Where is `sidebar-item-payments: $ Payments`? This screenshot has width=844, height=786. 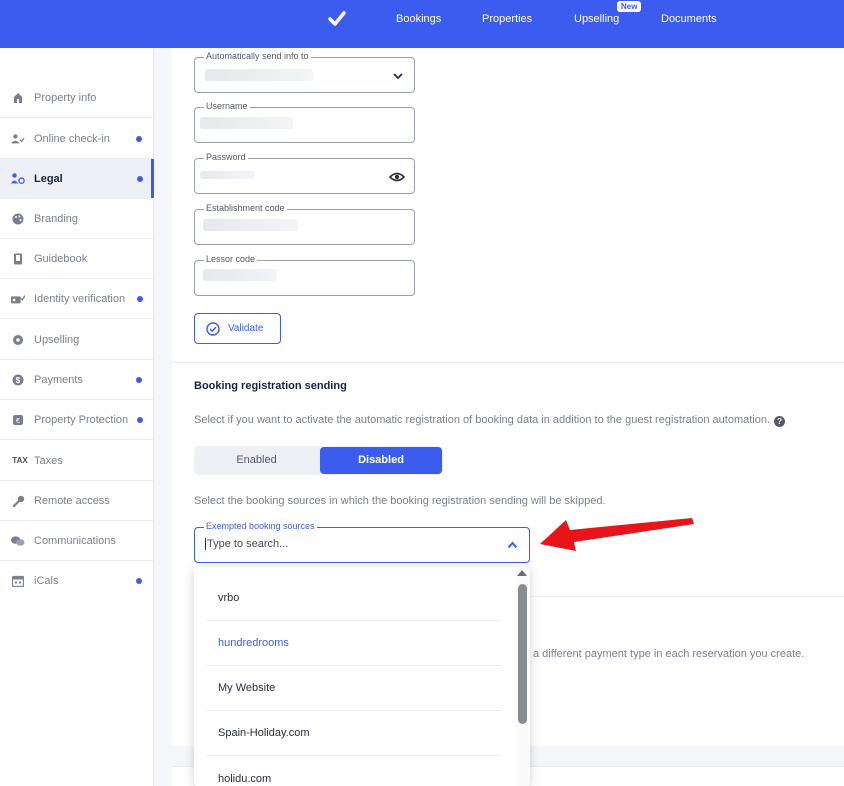
sidebar-item-payments: $ Payments is located at coordinates (76, 380).